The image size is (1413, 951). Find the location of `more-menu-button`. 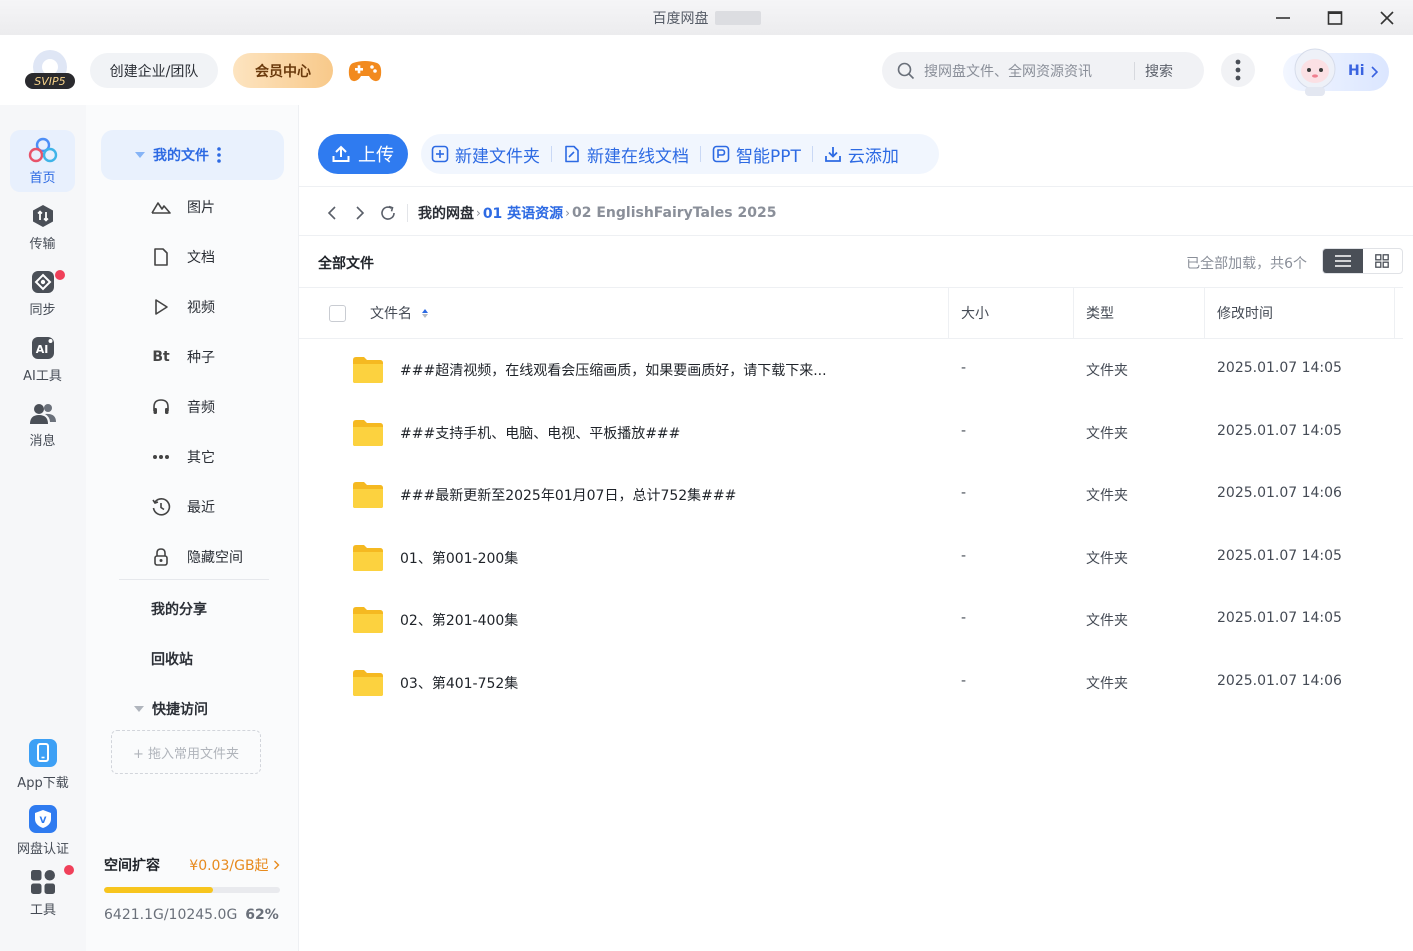

more-menu-button is located at coordinates (1238, 70).